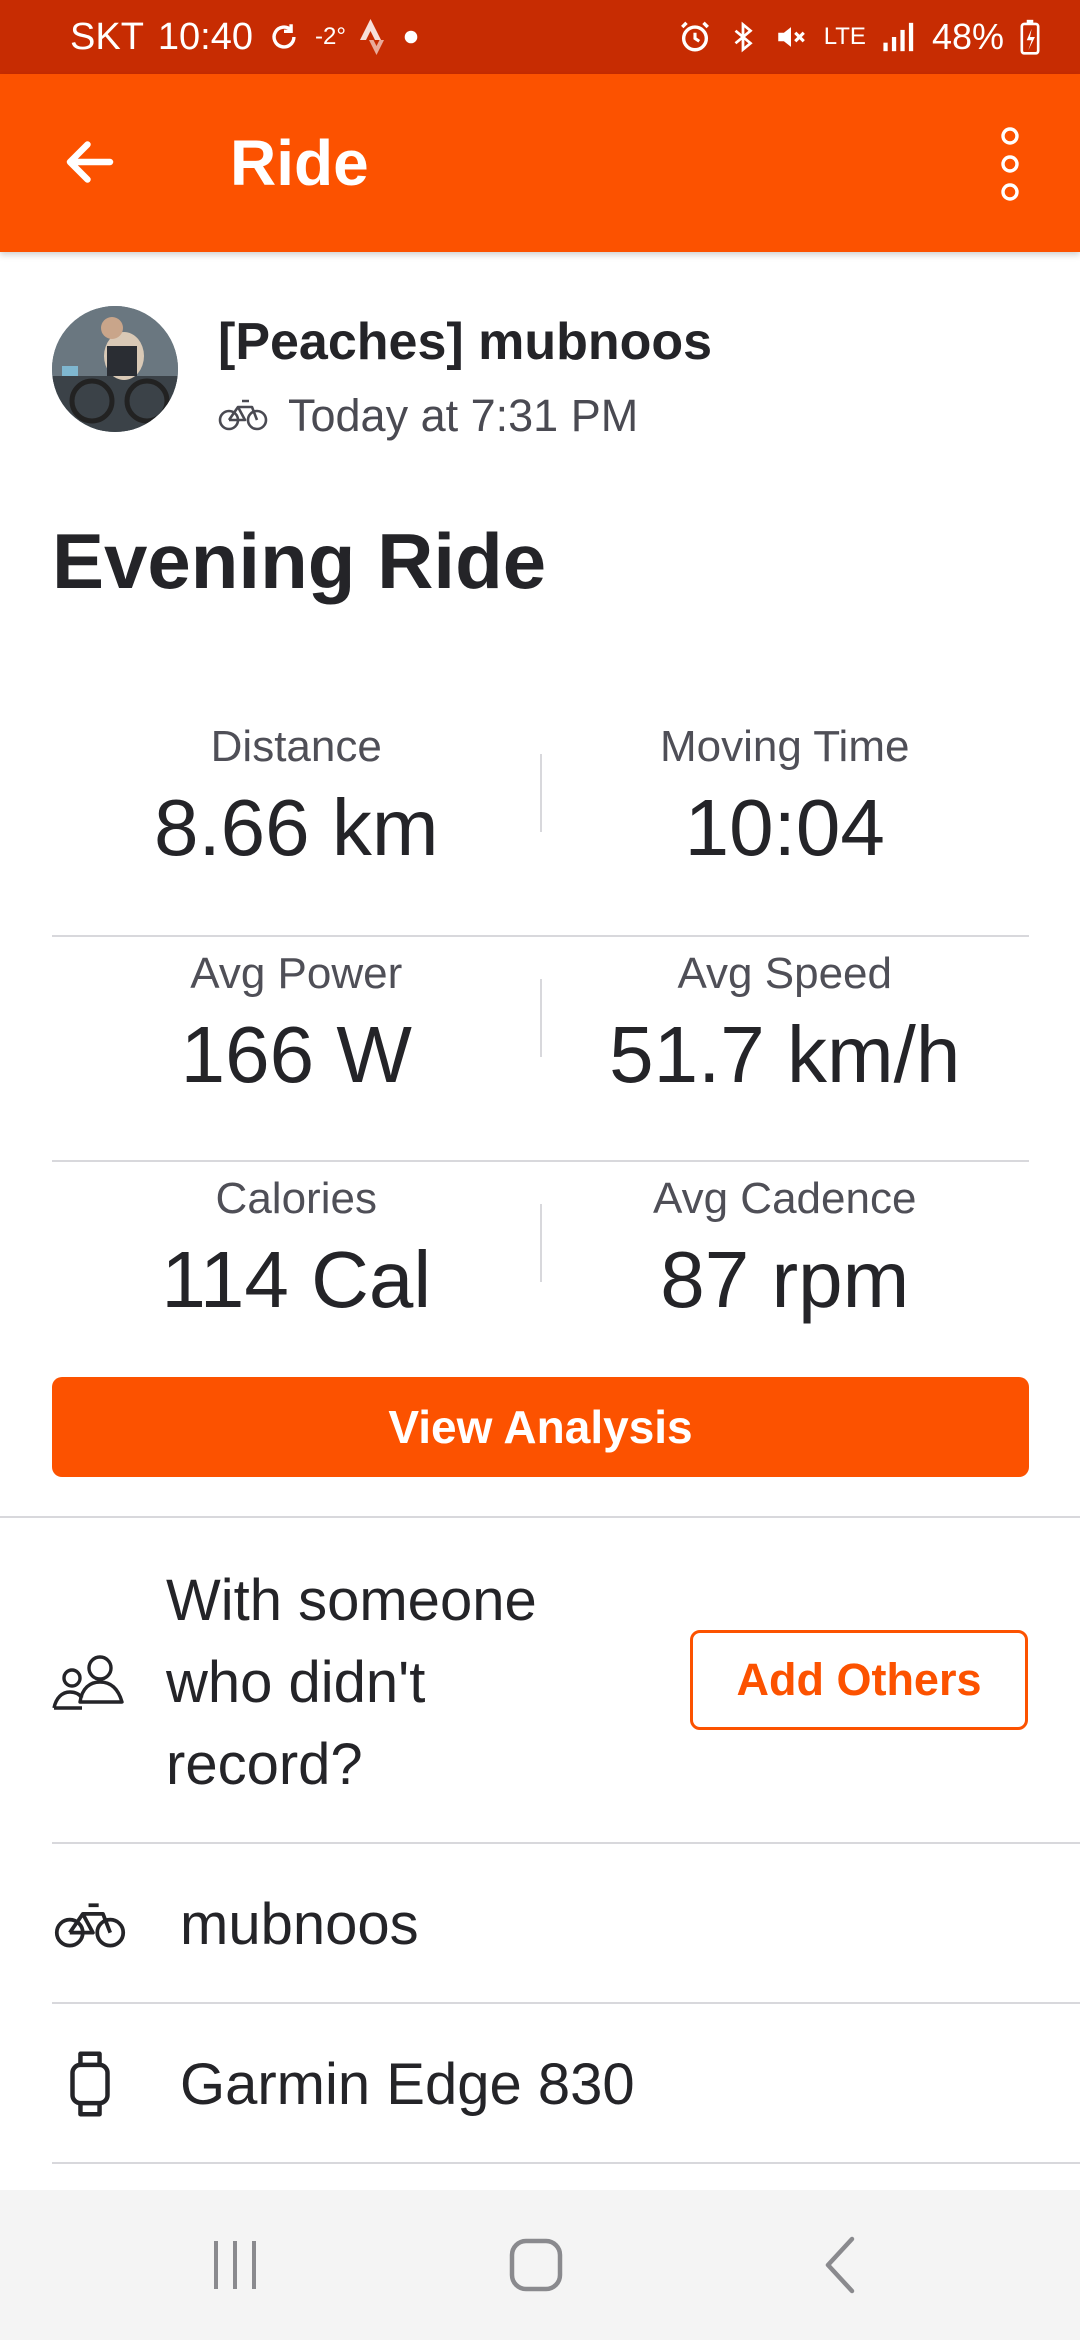  I want to click on strava-logo-icon, so click(374, 37).